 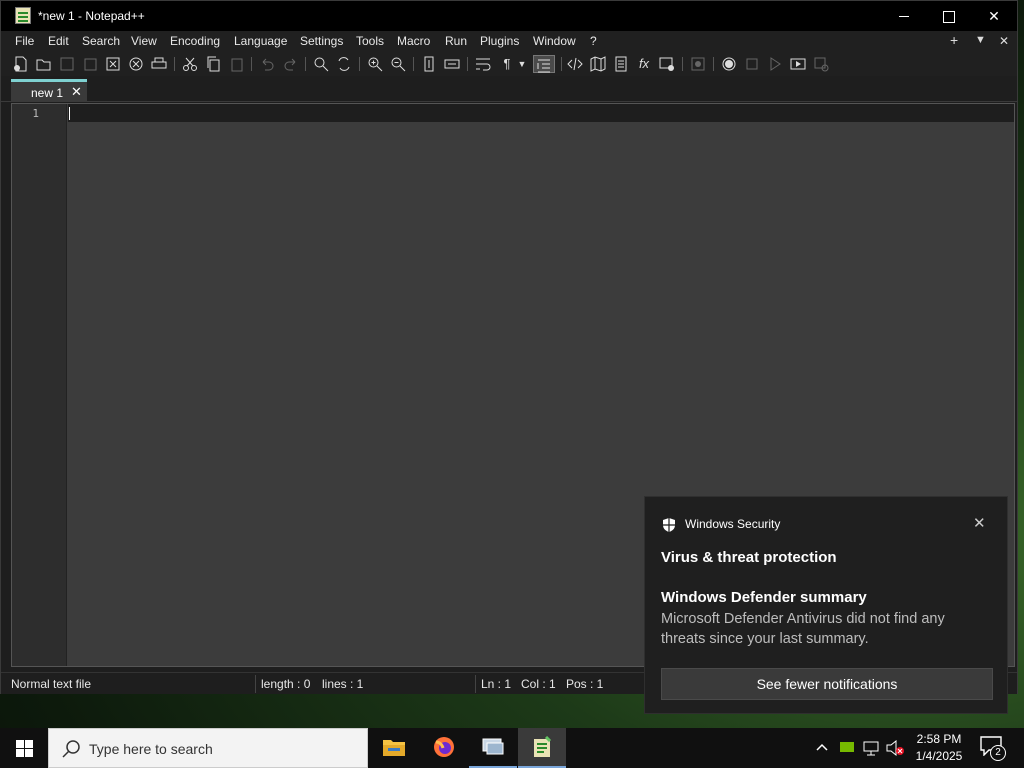 I want to click on menu-run: Run, so click(x=456, y=41).